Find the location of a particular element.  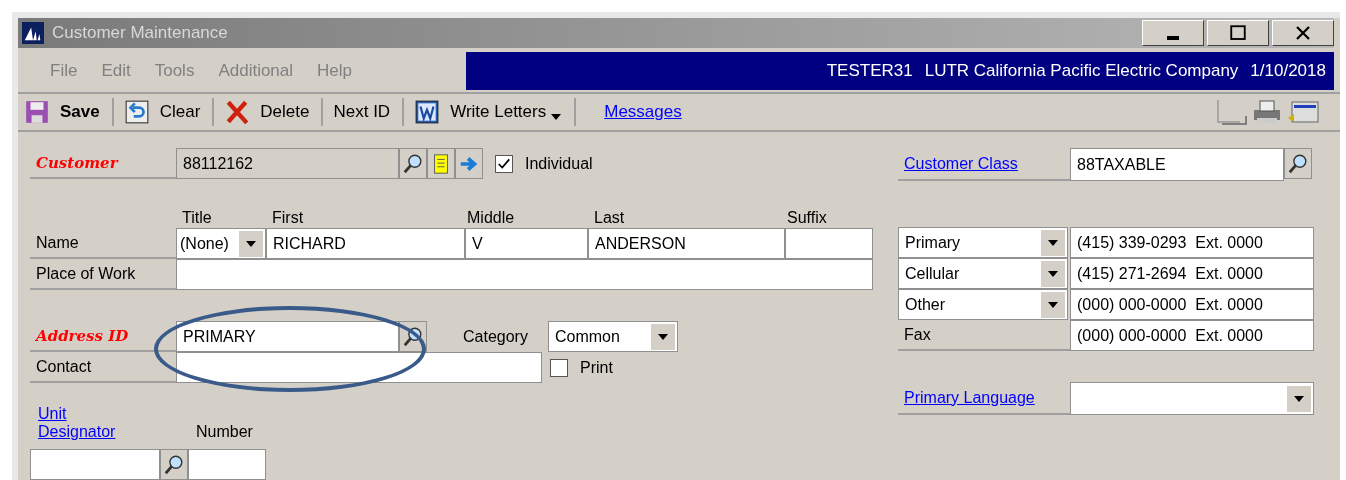

first-name-field: RICHARD is located at coordinates (365, 243).